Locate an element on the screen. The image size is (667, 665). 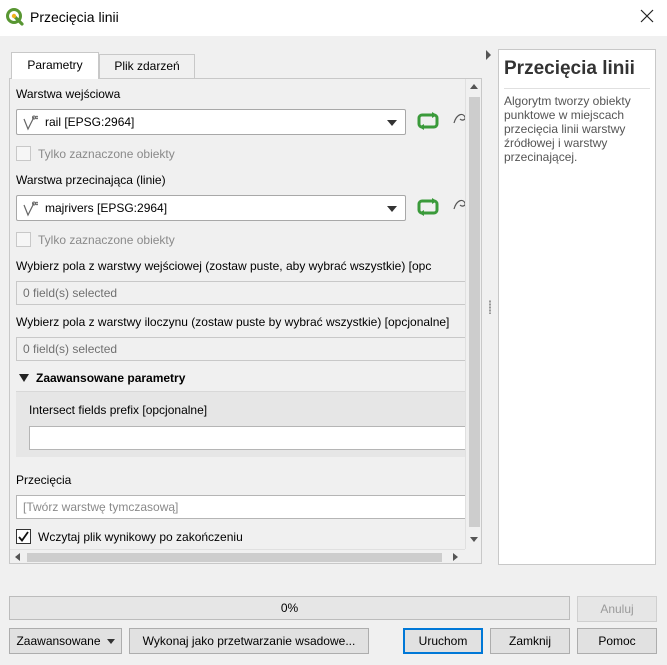
window-title: Przecięcia linii is located at coordinates (74, 17).